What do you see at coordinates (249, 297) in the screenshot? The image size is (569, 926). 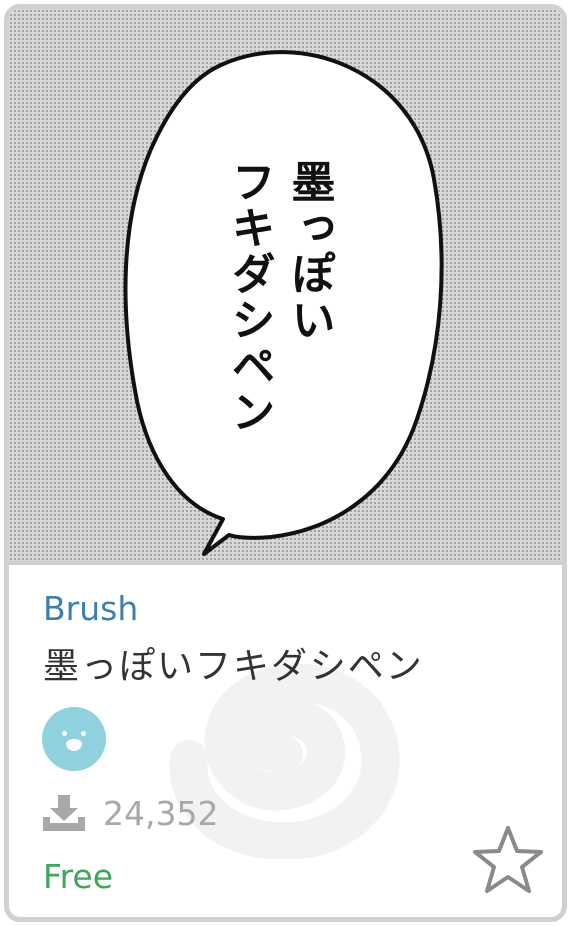 I see `bubble-text-col2: フキダシペン` at bounding box center [249, 297].